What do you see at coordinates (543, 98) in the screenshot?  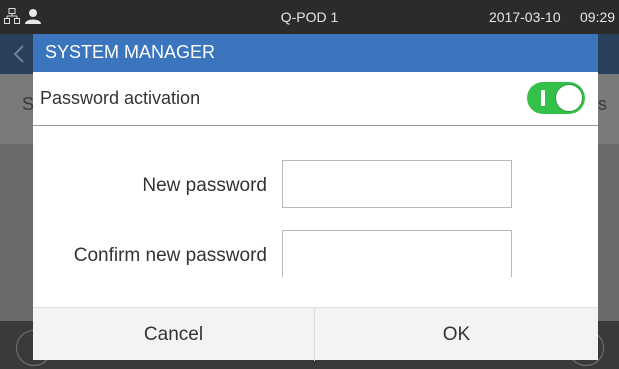 I see `toggle-on-mark-icon` at bounding box center [543, 98].